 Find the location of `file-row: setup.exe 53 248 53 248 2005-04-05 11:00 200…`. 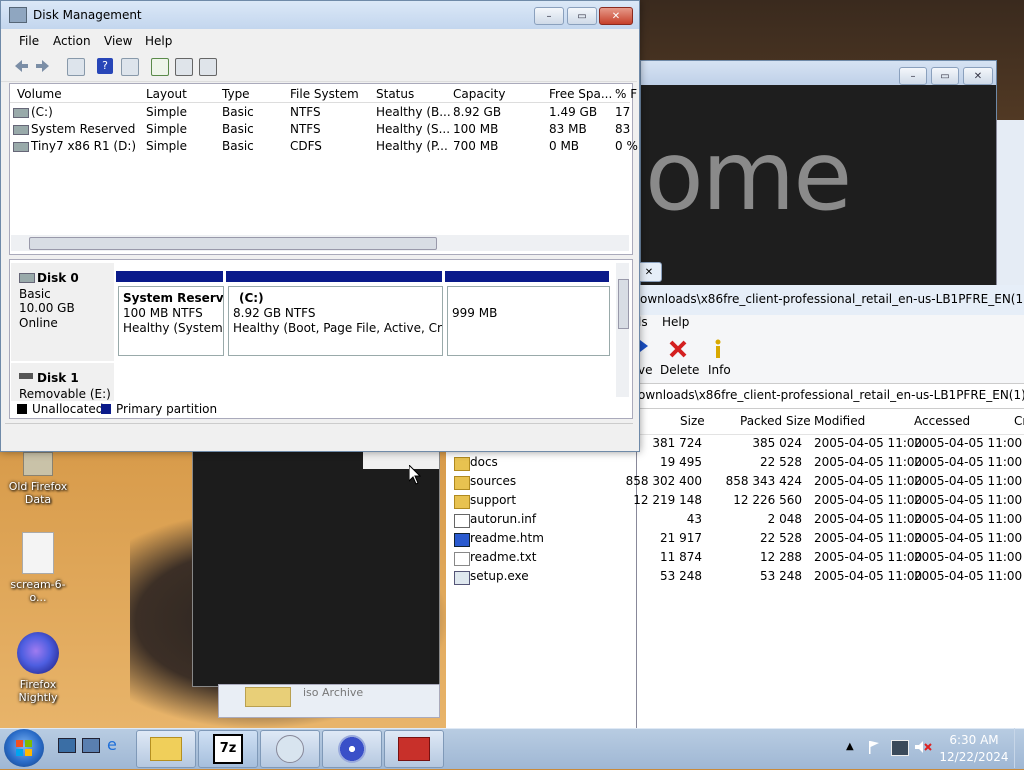

file-row: setup.exe 53 248 53 248 2005-04-05 11:00 200… is located at coordinates (735, 576).